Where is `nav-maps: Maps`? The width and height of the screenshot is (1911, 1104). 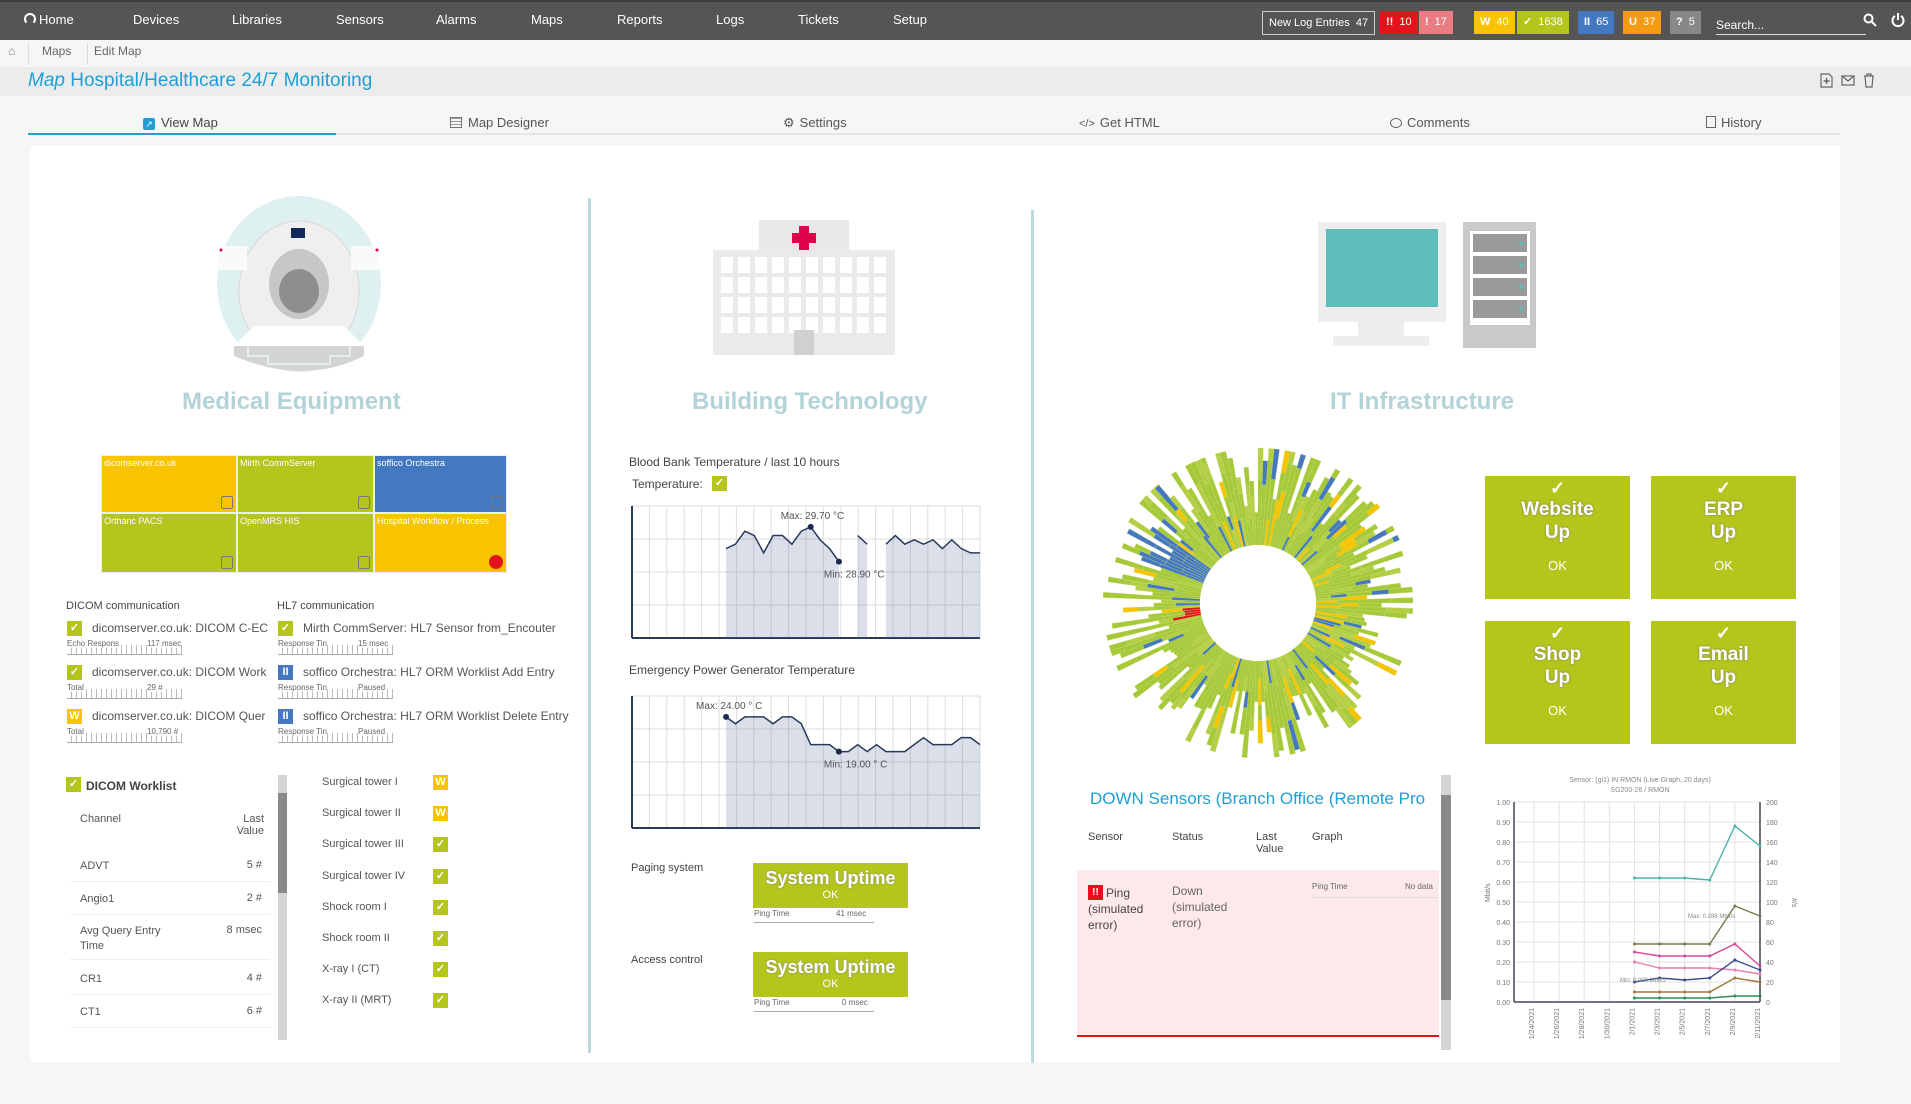 nav-maps: Maps is located at coordinates (547, 19).